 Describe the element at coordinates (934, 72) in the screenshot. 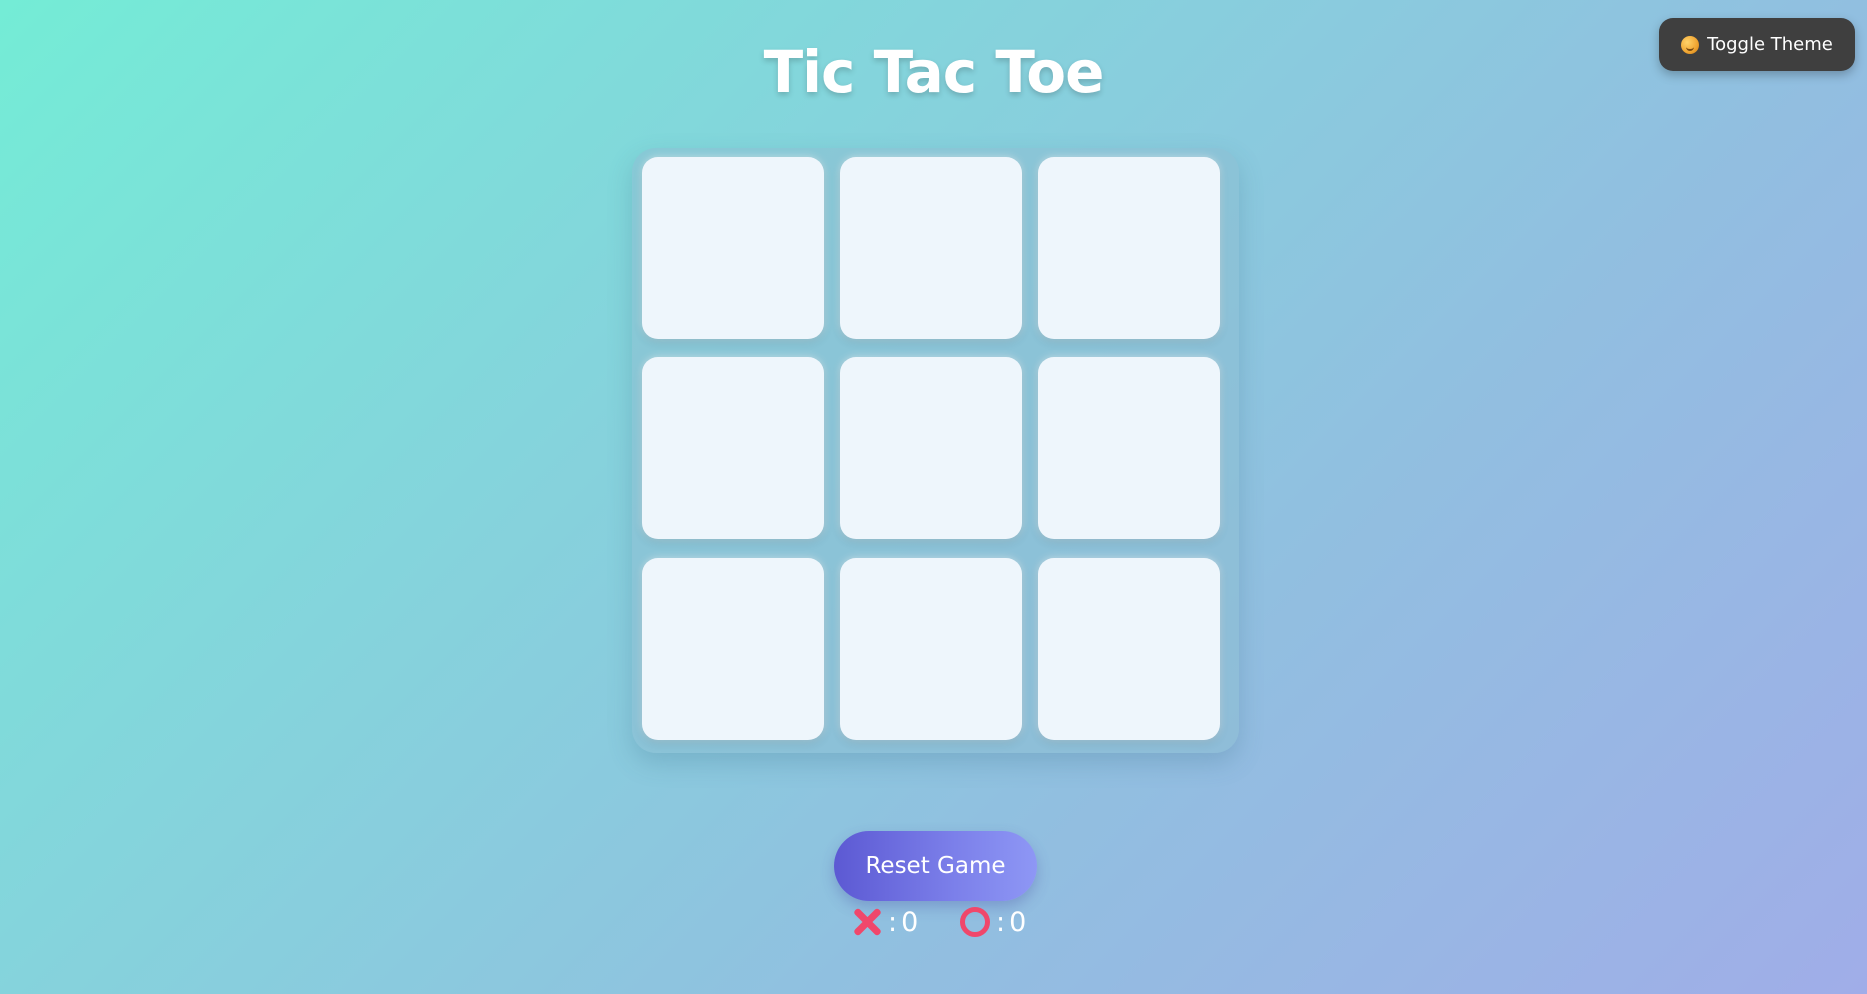

I see `page-title: Tic Tac Toe` at that location.